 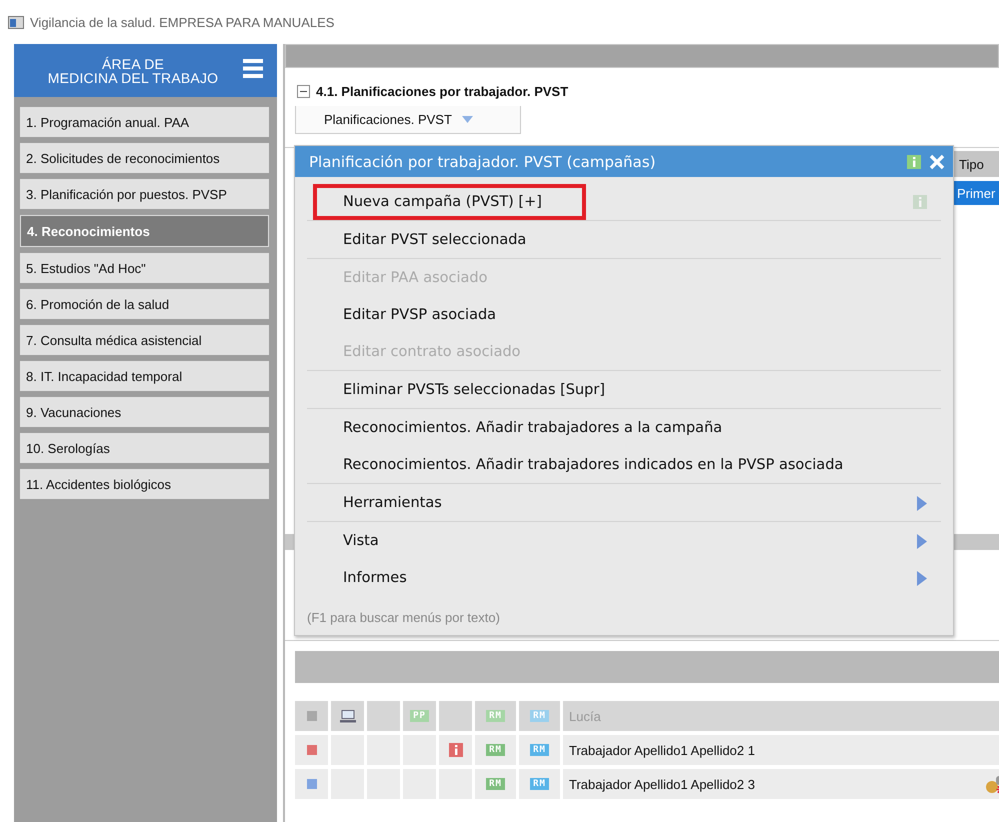 I want to click on column-header: Tipo, so click(x=976, y=164).